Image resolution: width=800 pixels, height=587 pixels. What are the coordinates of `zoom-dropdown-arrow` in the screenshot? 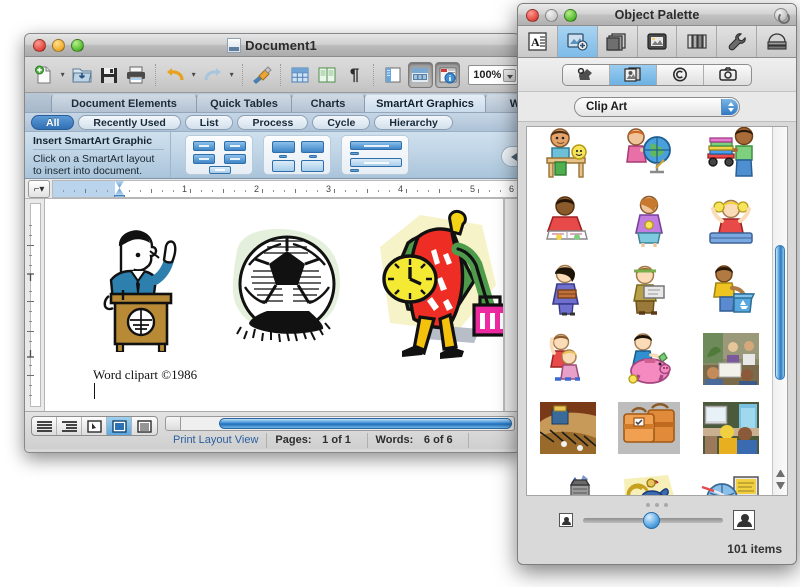 It's located at (509, 75).